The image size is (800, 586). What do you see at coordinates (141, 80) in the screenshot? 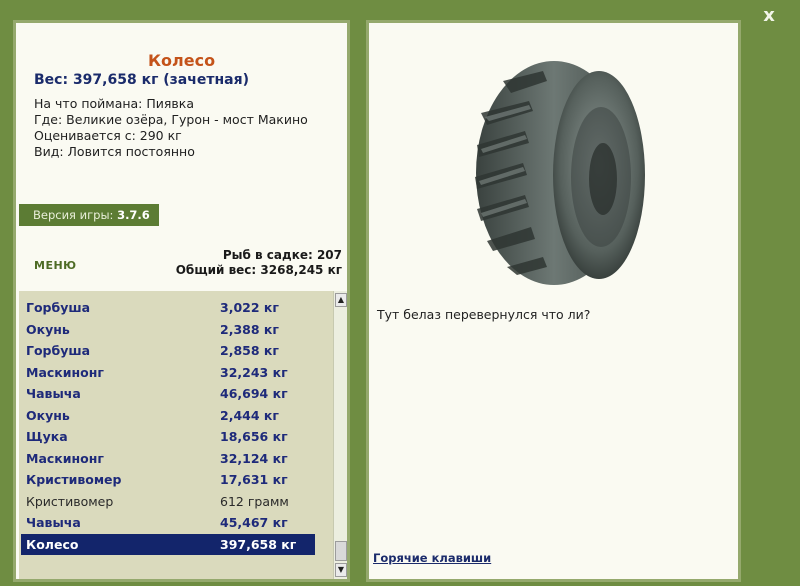
I see `catch-weight: Вес: 397,658 кг (зачетная)` at bounding box center [141, 80].